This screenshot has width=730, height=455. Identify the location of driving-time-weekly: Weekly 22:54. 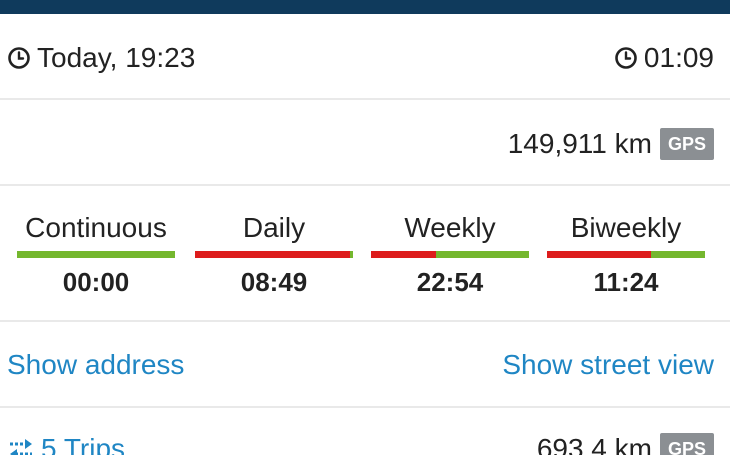
(450, 254).